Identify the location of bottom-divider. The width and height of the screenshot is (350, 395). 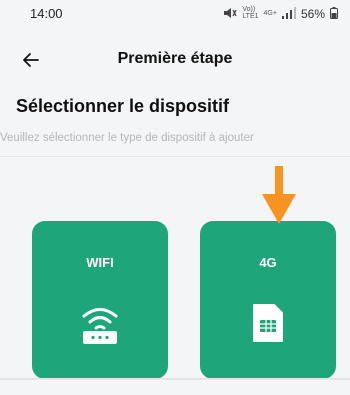
(175, 379).